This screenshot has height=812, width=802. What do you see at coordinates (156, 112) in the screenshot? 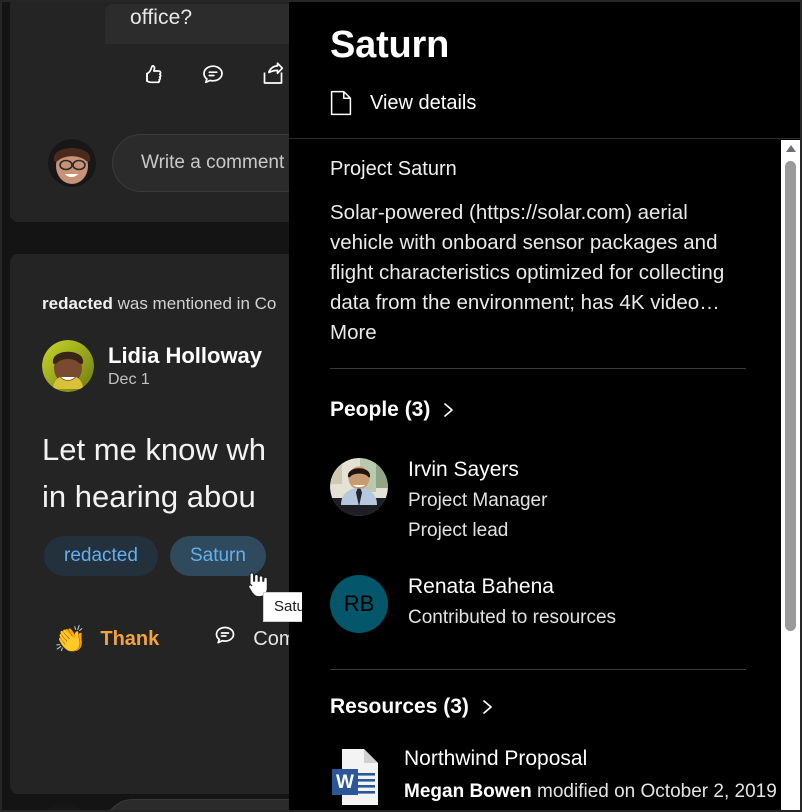
I see `feed-card-previous: office? Write a comment` at bounding box center [156, 112].